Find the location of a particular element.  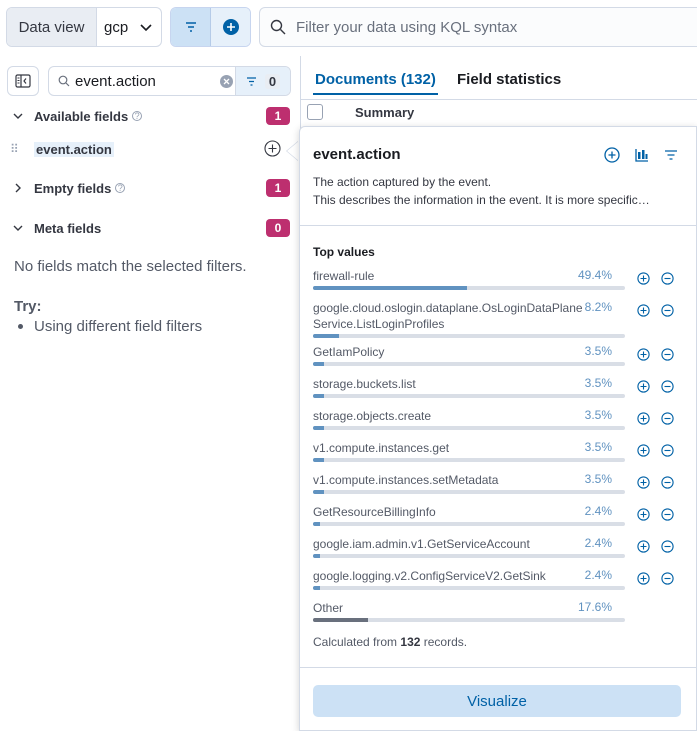

popover-arrow is located at coordinates (293, 151).